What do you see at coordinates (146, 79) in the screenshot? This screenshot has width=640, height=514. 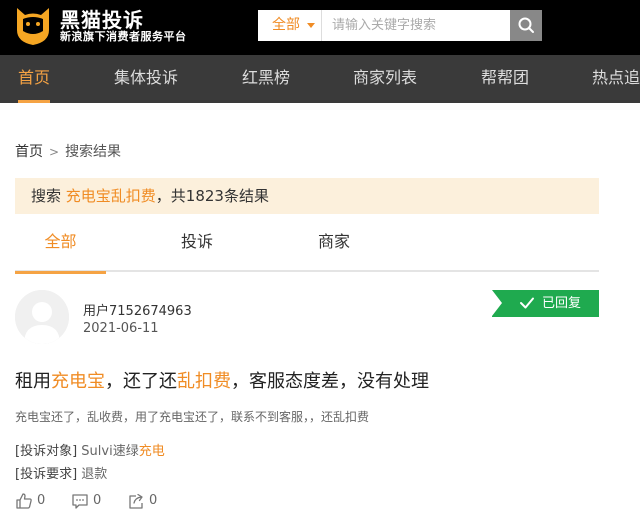 I see `nav-item-collective-complaints: 集体投诉` at bounding box center [146, 79].